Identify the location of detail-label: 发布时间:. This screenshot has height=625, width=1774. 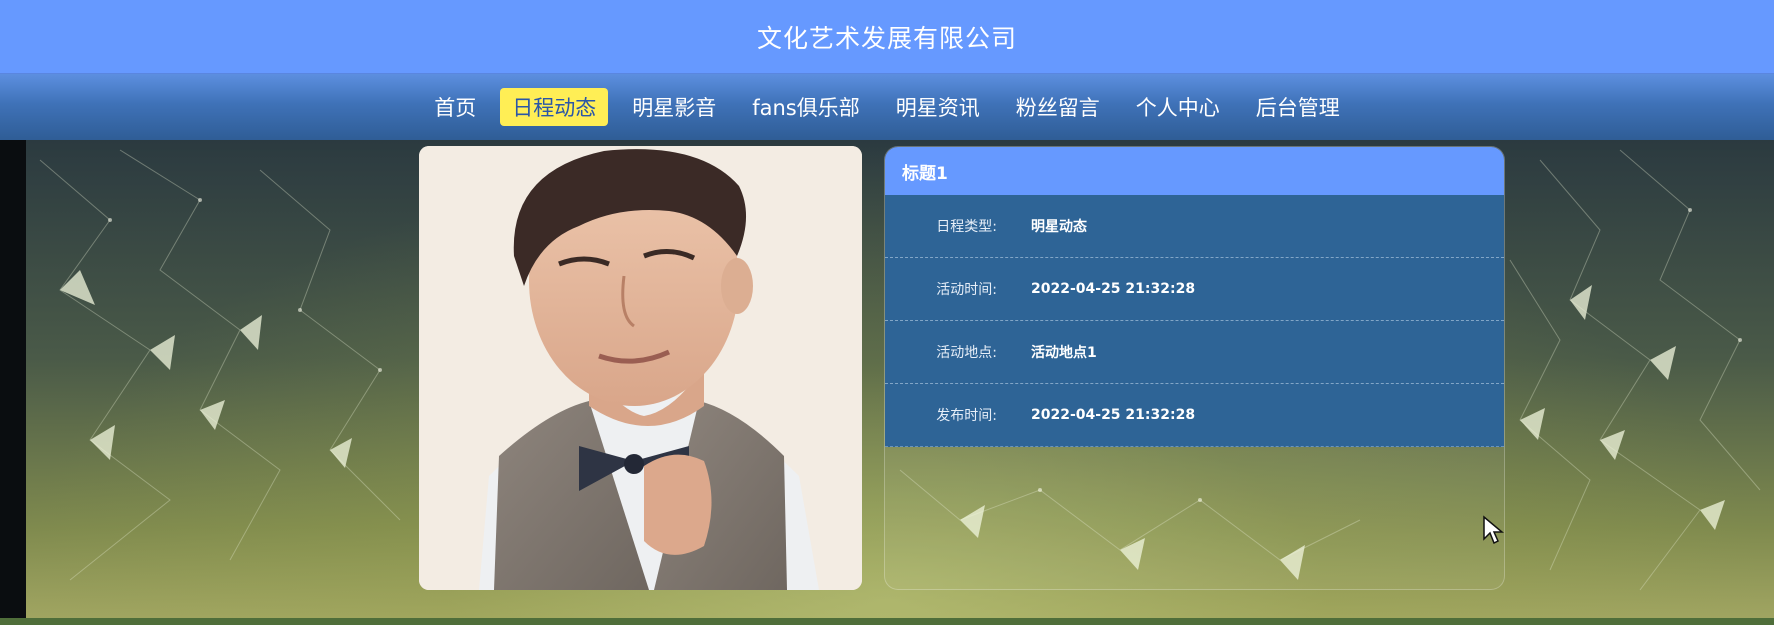
(966, 416).